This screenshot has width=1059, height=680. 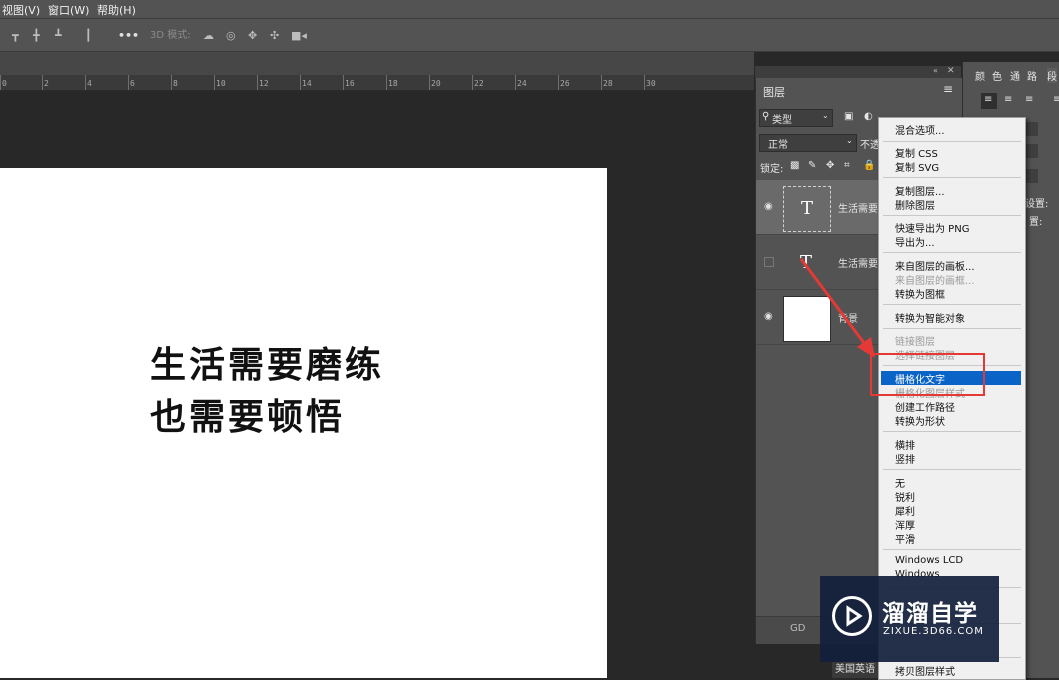 I want to click on ruler-tick: 2, so click(x=46, y=83).